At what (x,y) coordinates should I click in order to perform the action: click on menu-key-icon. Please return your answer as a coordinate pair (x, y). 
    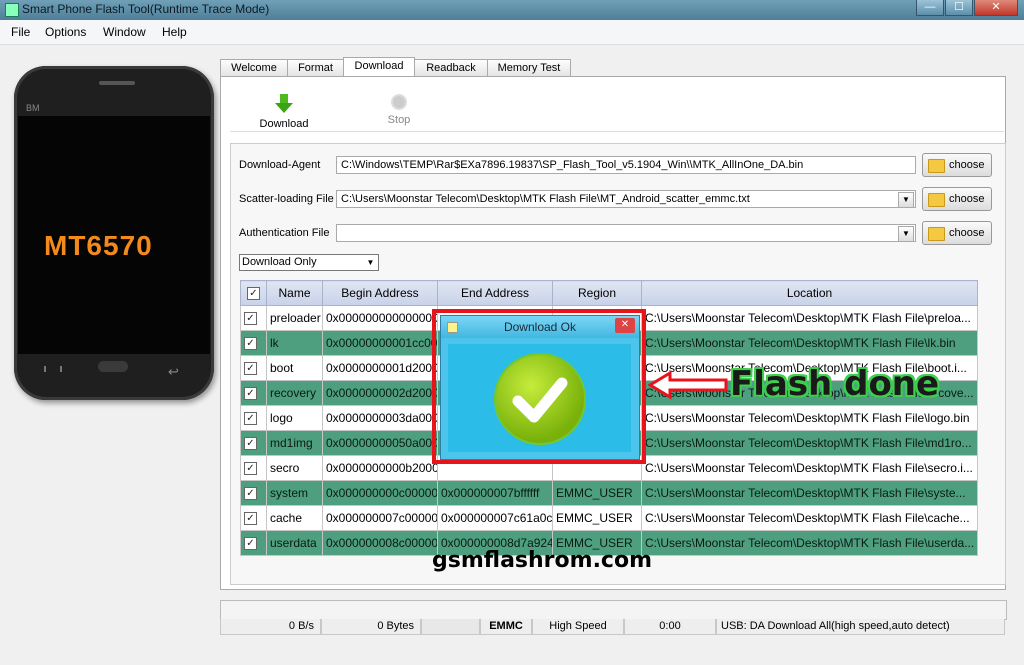
    Looking at the image, I should click on (53, 369).